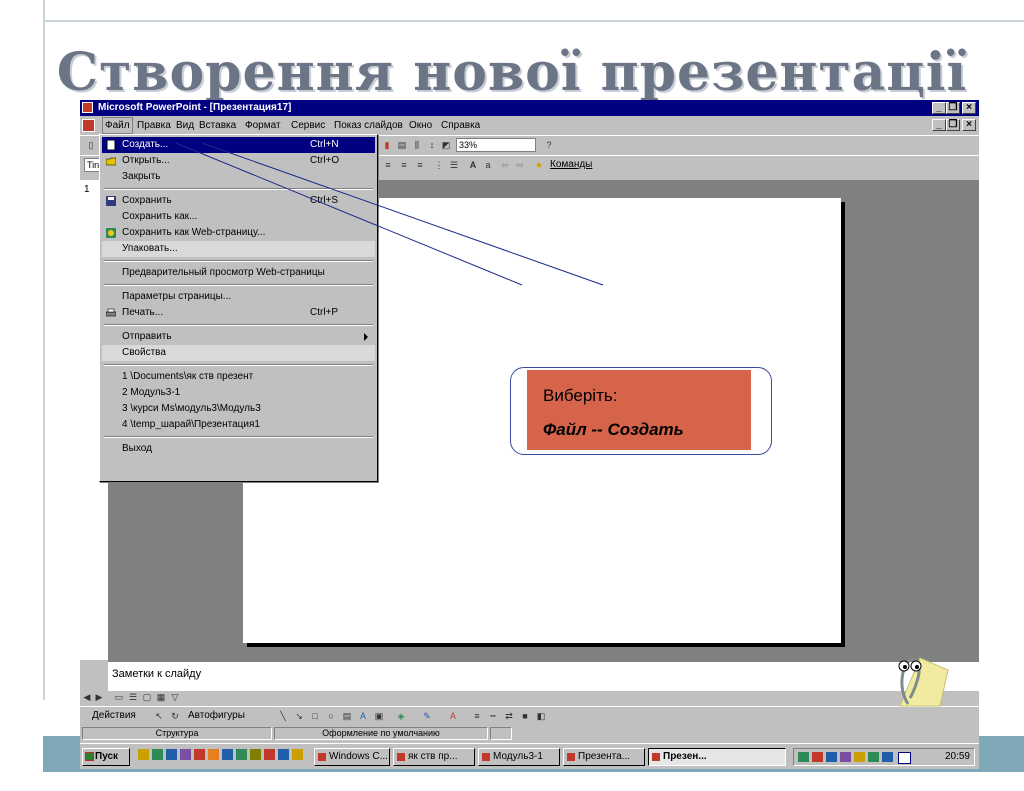  I want to click on normal-view-icon: ▭, so click(119, 697).